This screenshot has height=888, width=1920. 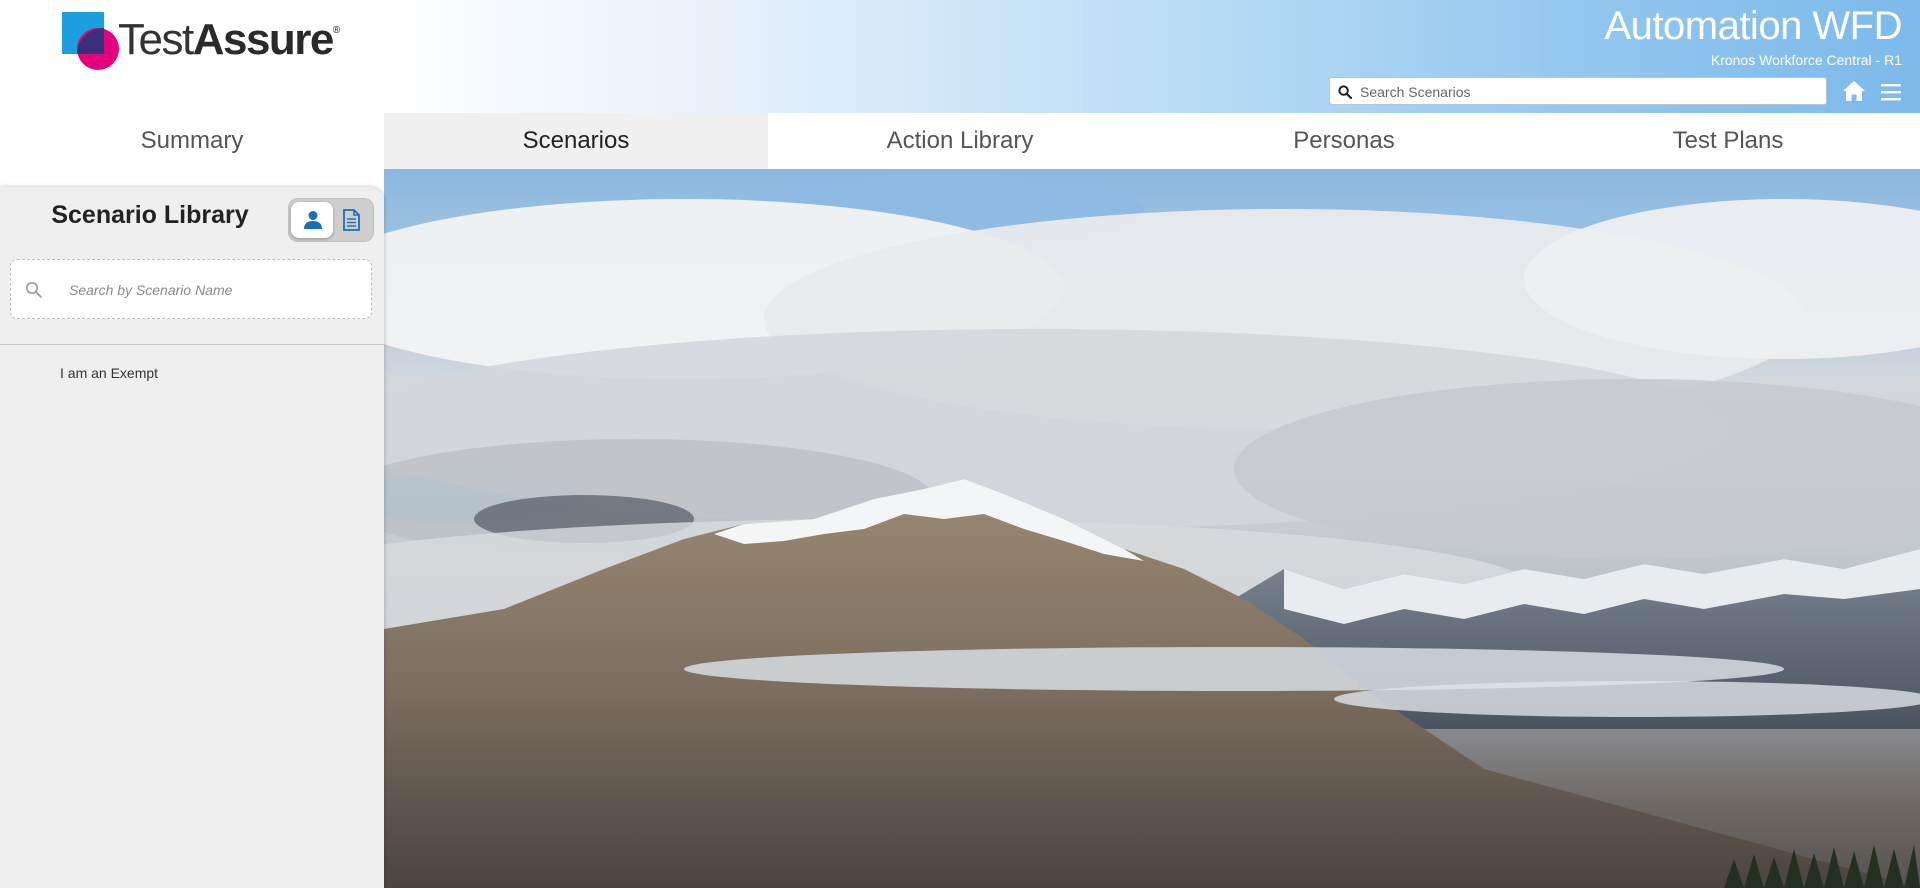 I want to click on tab-summary: Summary, so click(x=192, y=141).